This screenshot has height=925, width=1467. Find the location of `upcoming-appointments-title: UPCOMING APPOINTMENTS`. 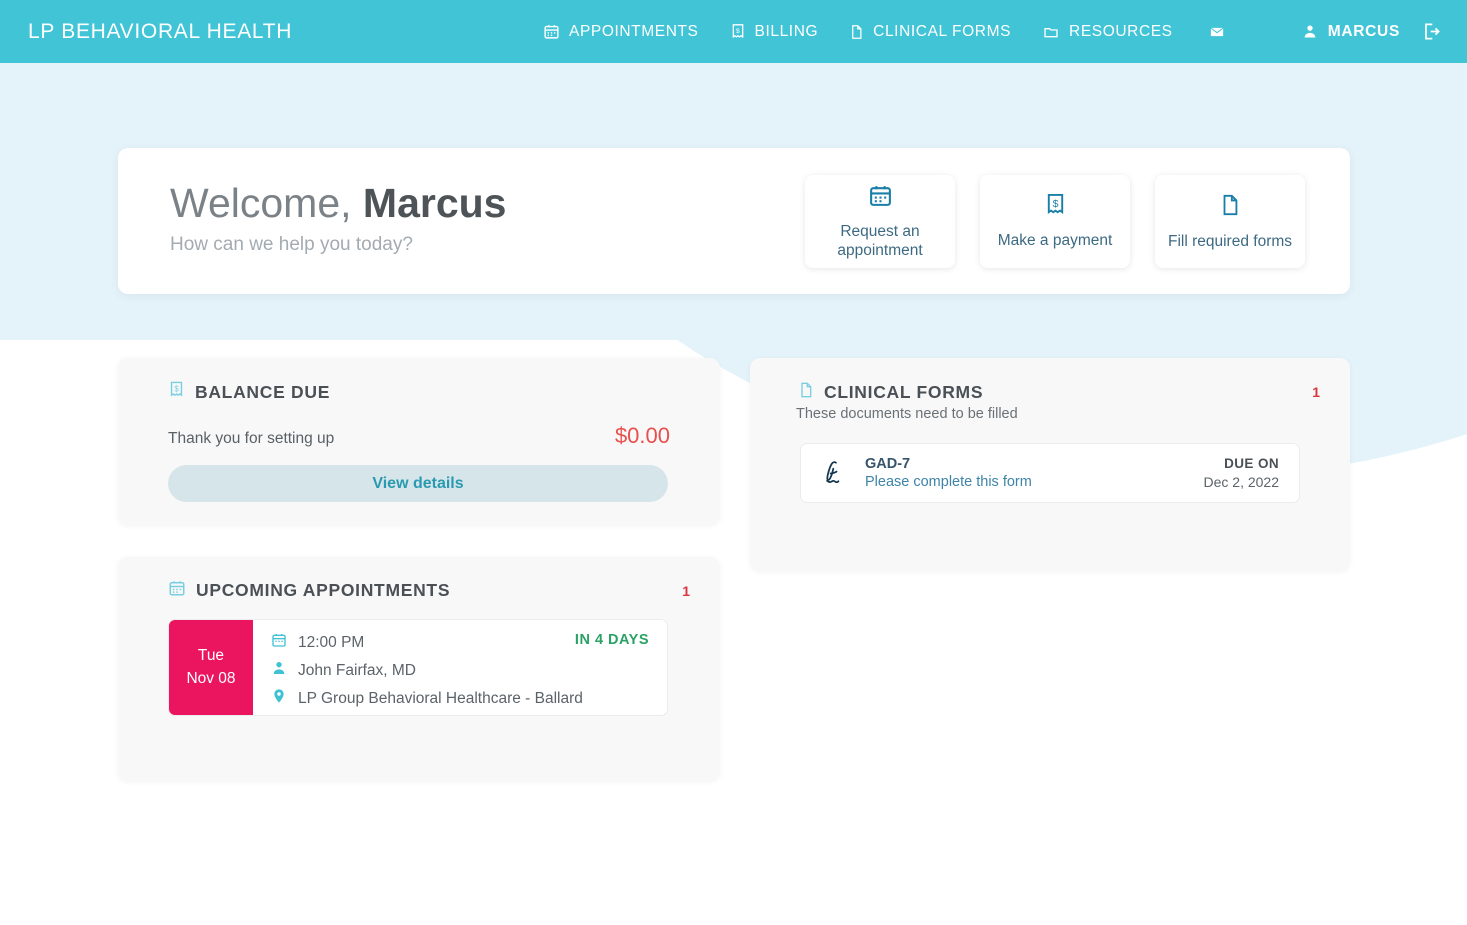

upcoming-appointments-title: UPCOMING APPOINTMENTS is located at coordinates (323, 590).